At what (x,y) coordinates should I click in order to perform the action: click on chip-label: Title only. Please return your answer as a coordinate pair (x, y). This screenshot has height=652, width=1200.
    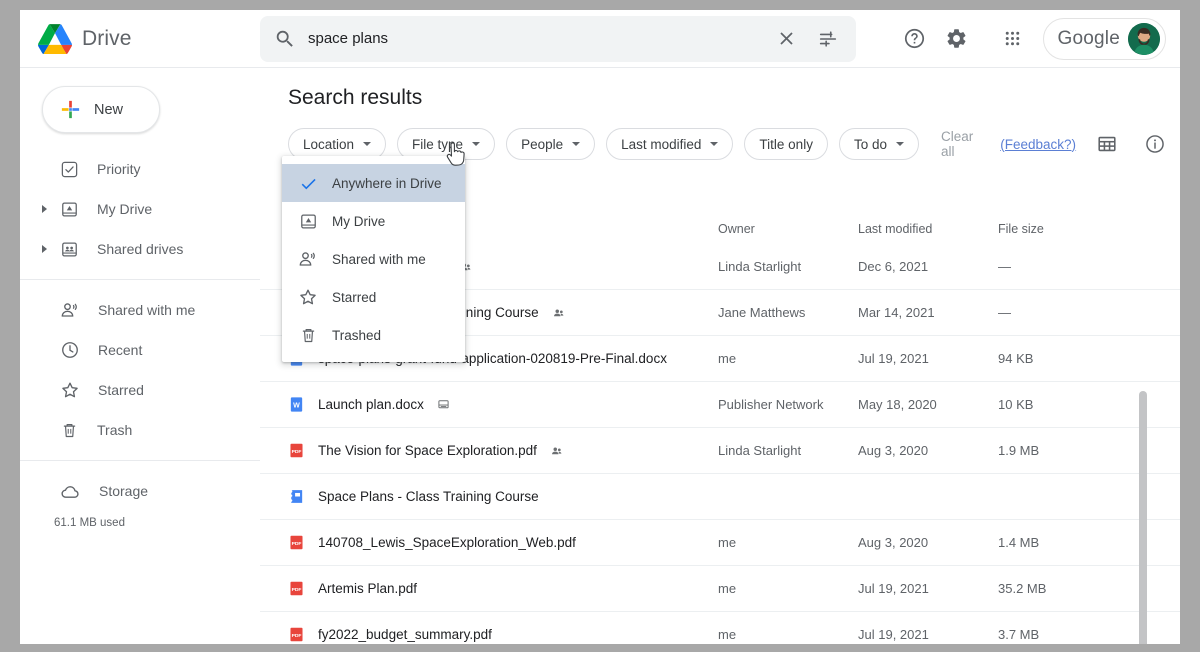
    Looking at the image, I should click on (786, 144).